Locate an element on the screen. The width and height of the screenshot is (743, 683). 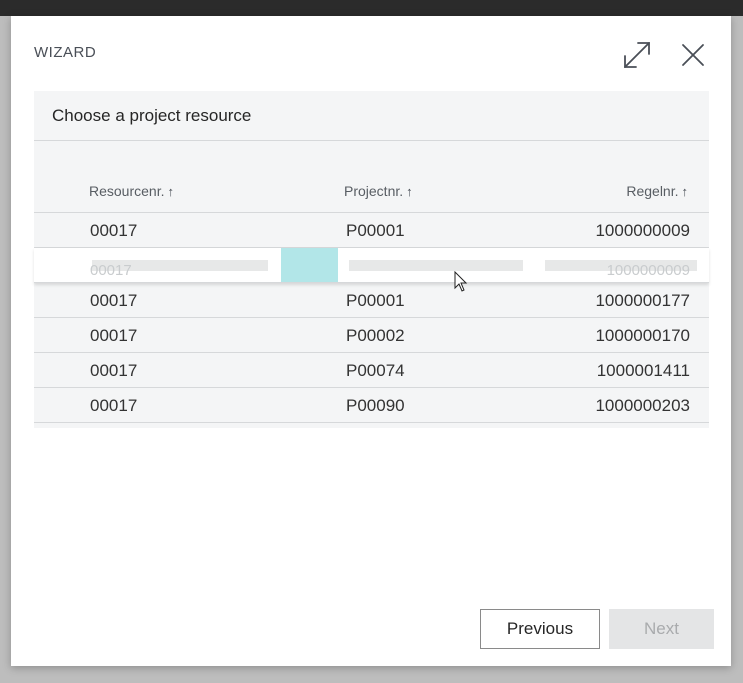
close-icon is located at coordinates (693, 55).